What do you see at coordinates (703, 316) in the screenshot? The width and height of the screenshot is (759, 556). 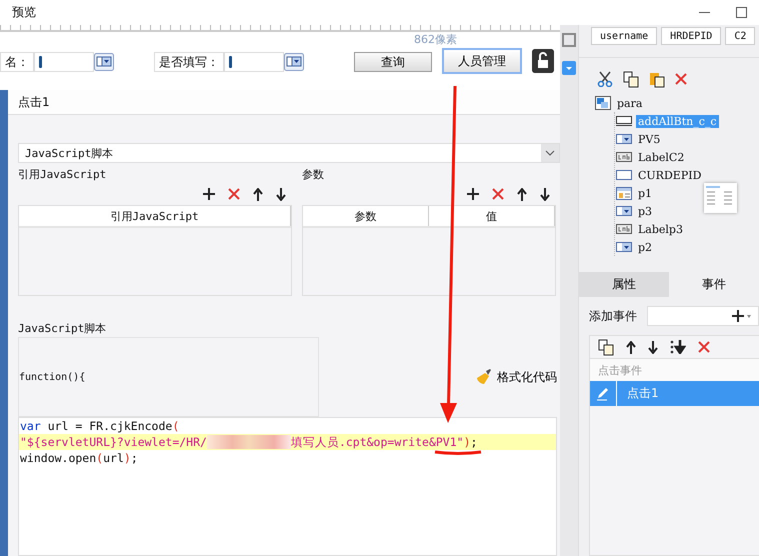 I see `add-event-dropdown` at bounding box center [703, 316].